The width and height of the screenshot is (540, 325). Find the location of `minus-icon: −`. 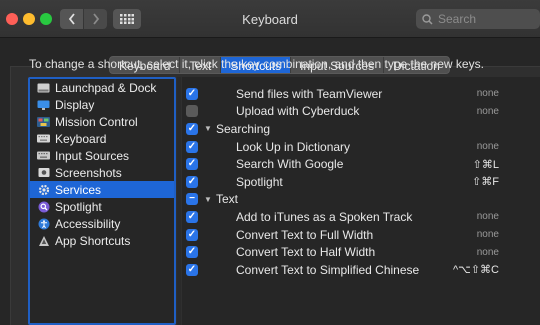

minus-icon: − is located at coordinates (192, 199).